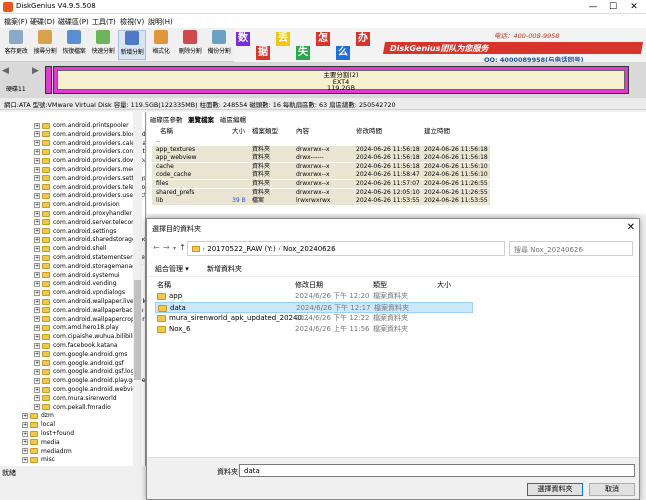  What do you see at coordinates (73, 22) in the screenshot?
I see `menu-partition: 磁碟區(P)` at bounding box center [73, 22].